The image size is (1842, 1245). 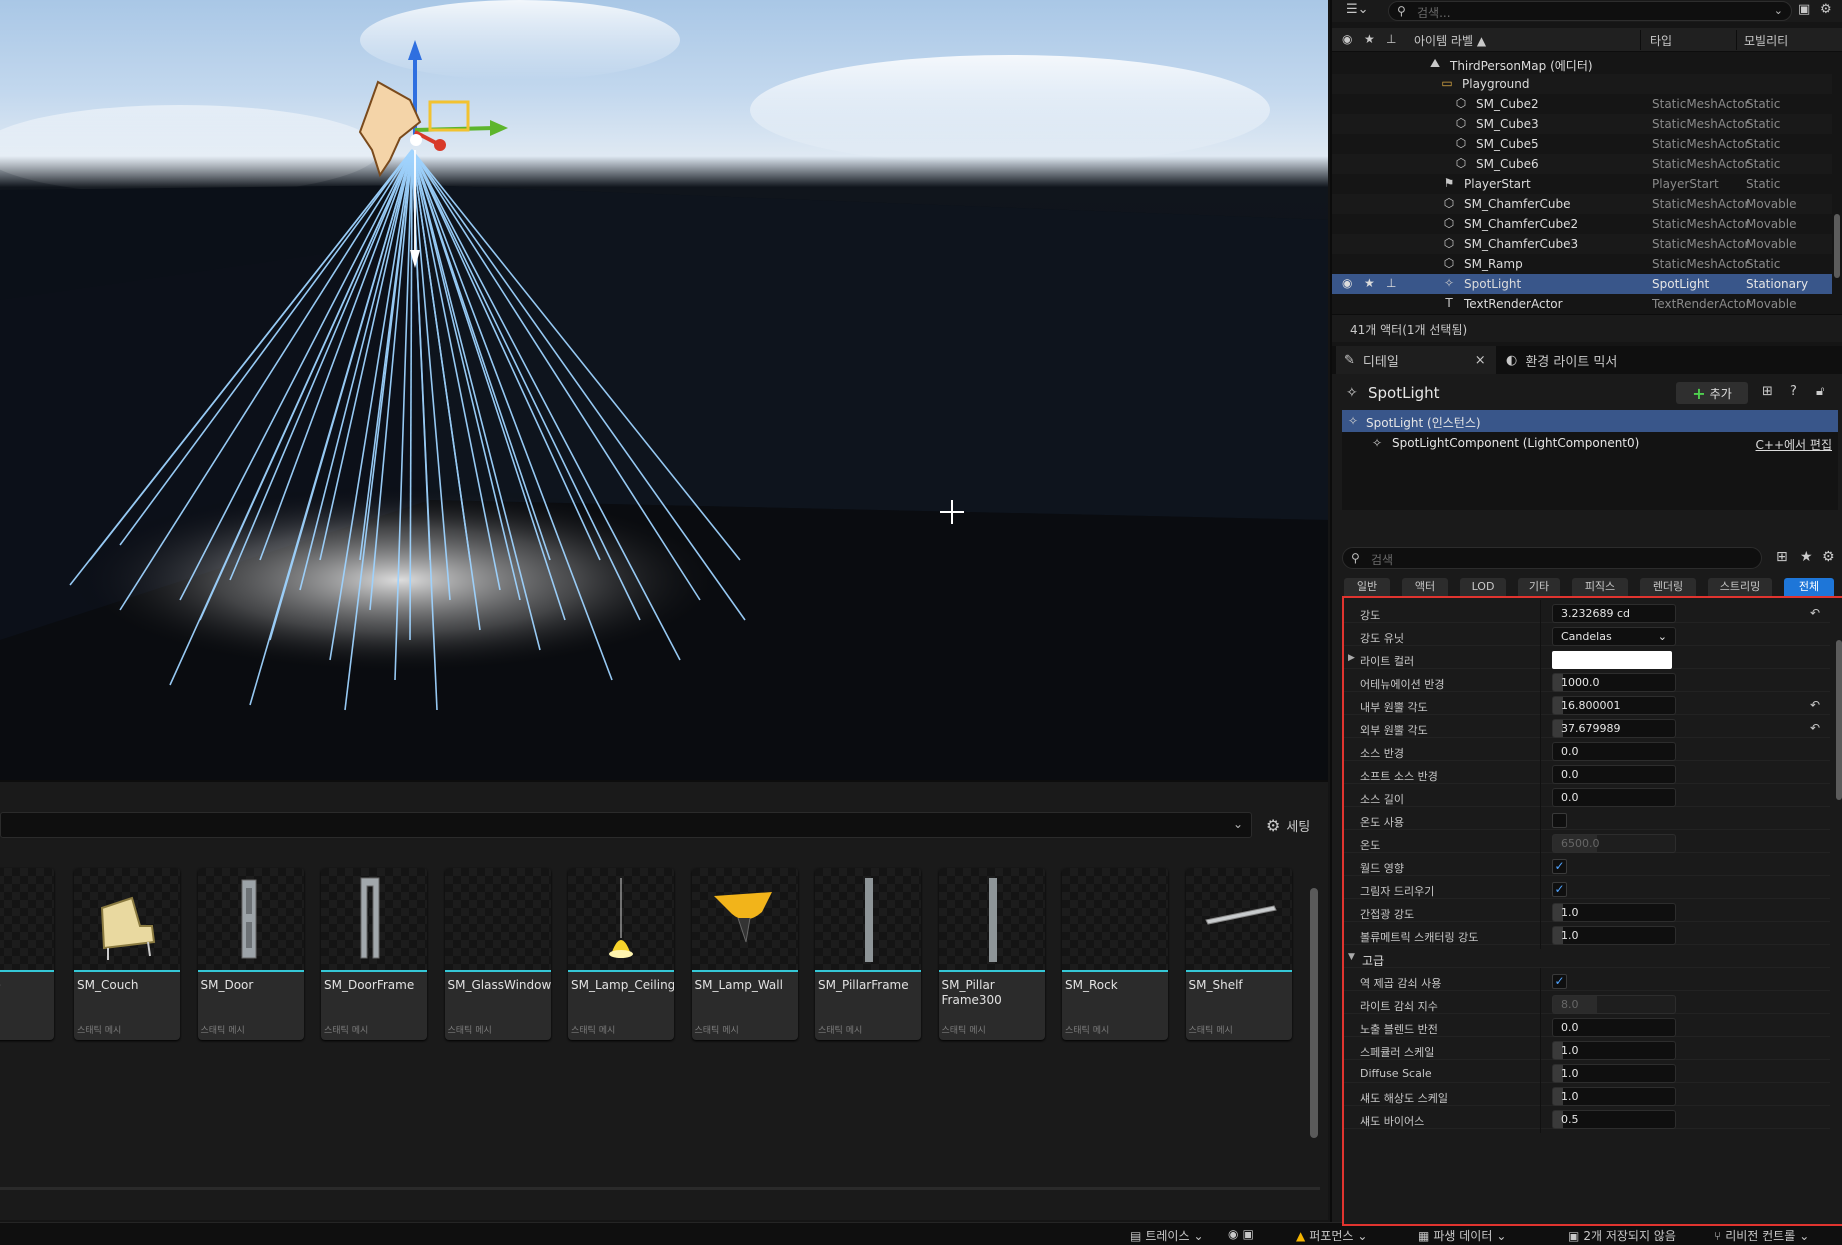 What do you see at coordinates (1614, 728) in the screenshot?
I see `property-slider-input: 37.679989` at bounding box center [1614, 728].